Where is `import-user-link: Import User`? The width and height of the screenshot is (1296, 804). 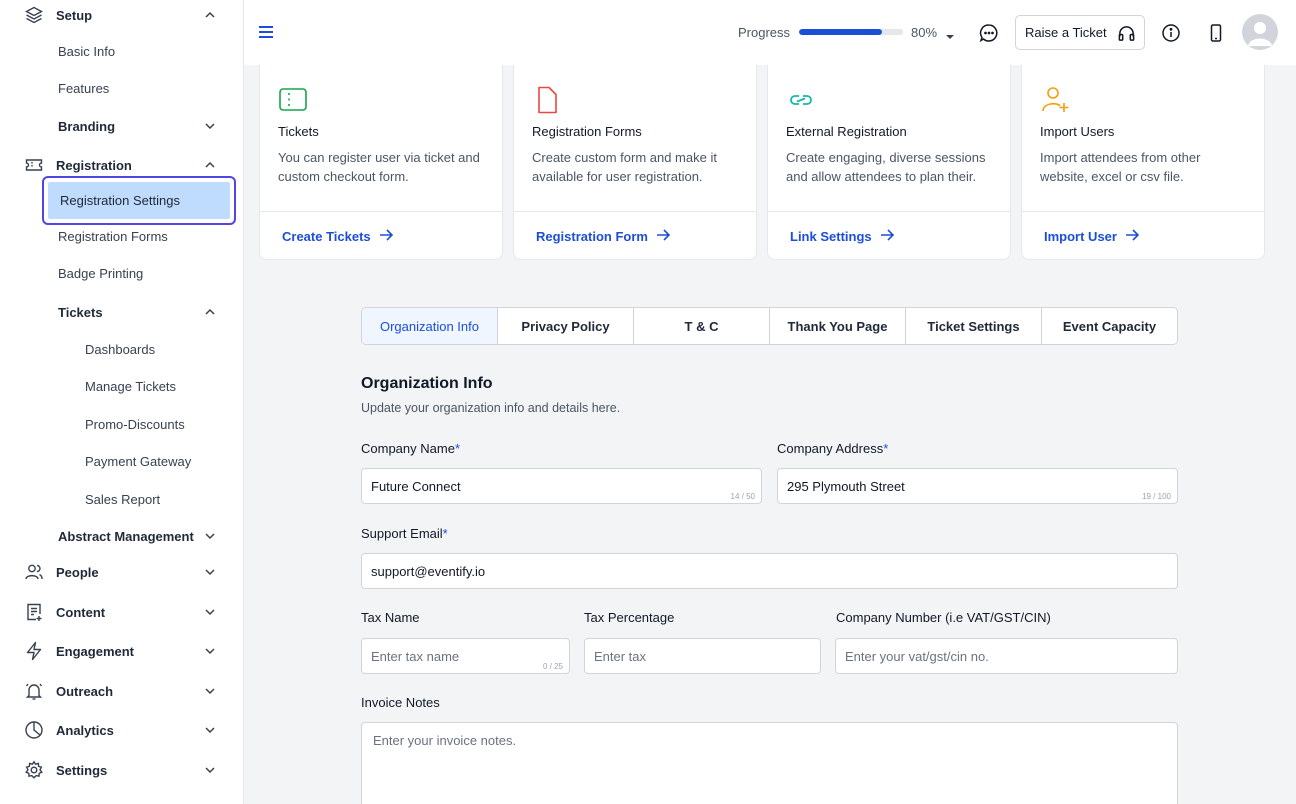 import-user-link: Import User is located at coordinates (1092, 236).